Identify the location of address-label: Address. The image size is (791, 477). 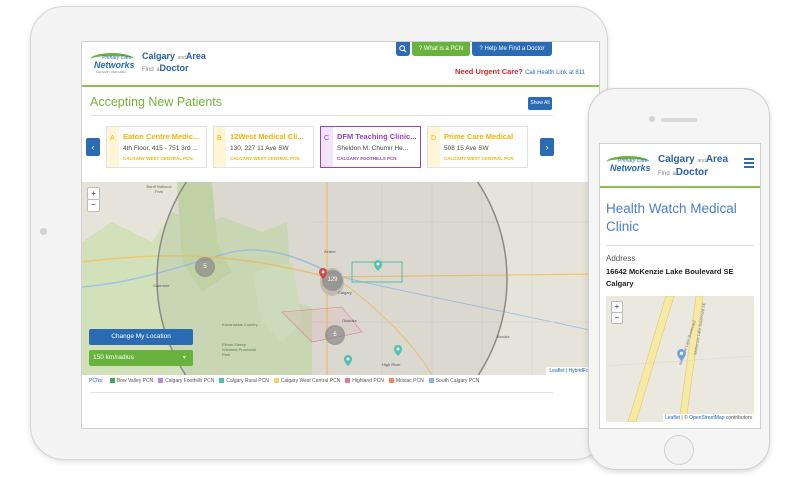
(621, 258).